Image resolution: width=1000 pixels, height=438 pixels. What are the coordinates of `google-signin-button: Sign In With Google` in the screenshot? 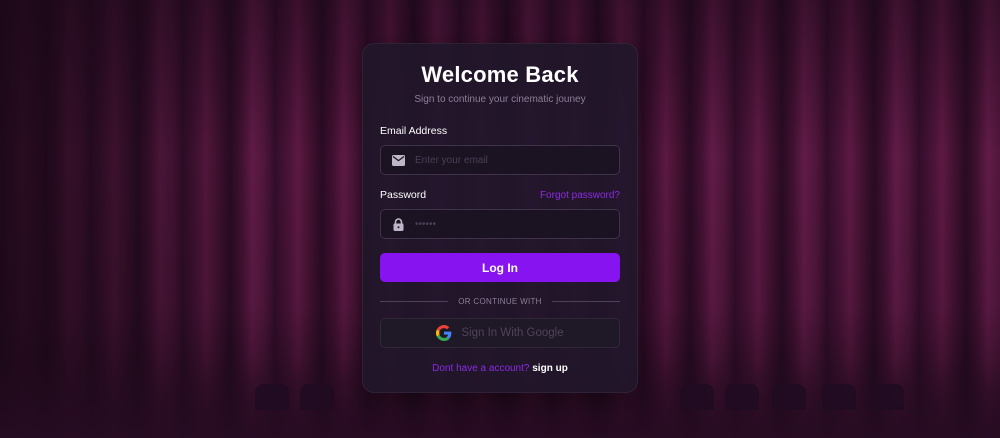 It's located at (500, 333).